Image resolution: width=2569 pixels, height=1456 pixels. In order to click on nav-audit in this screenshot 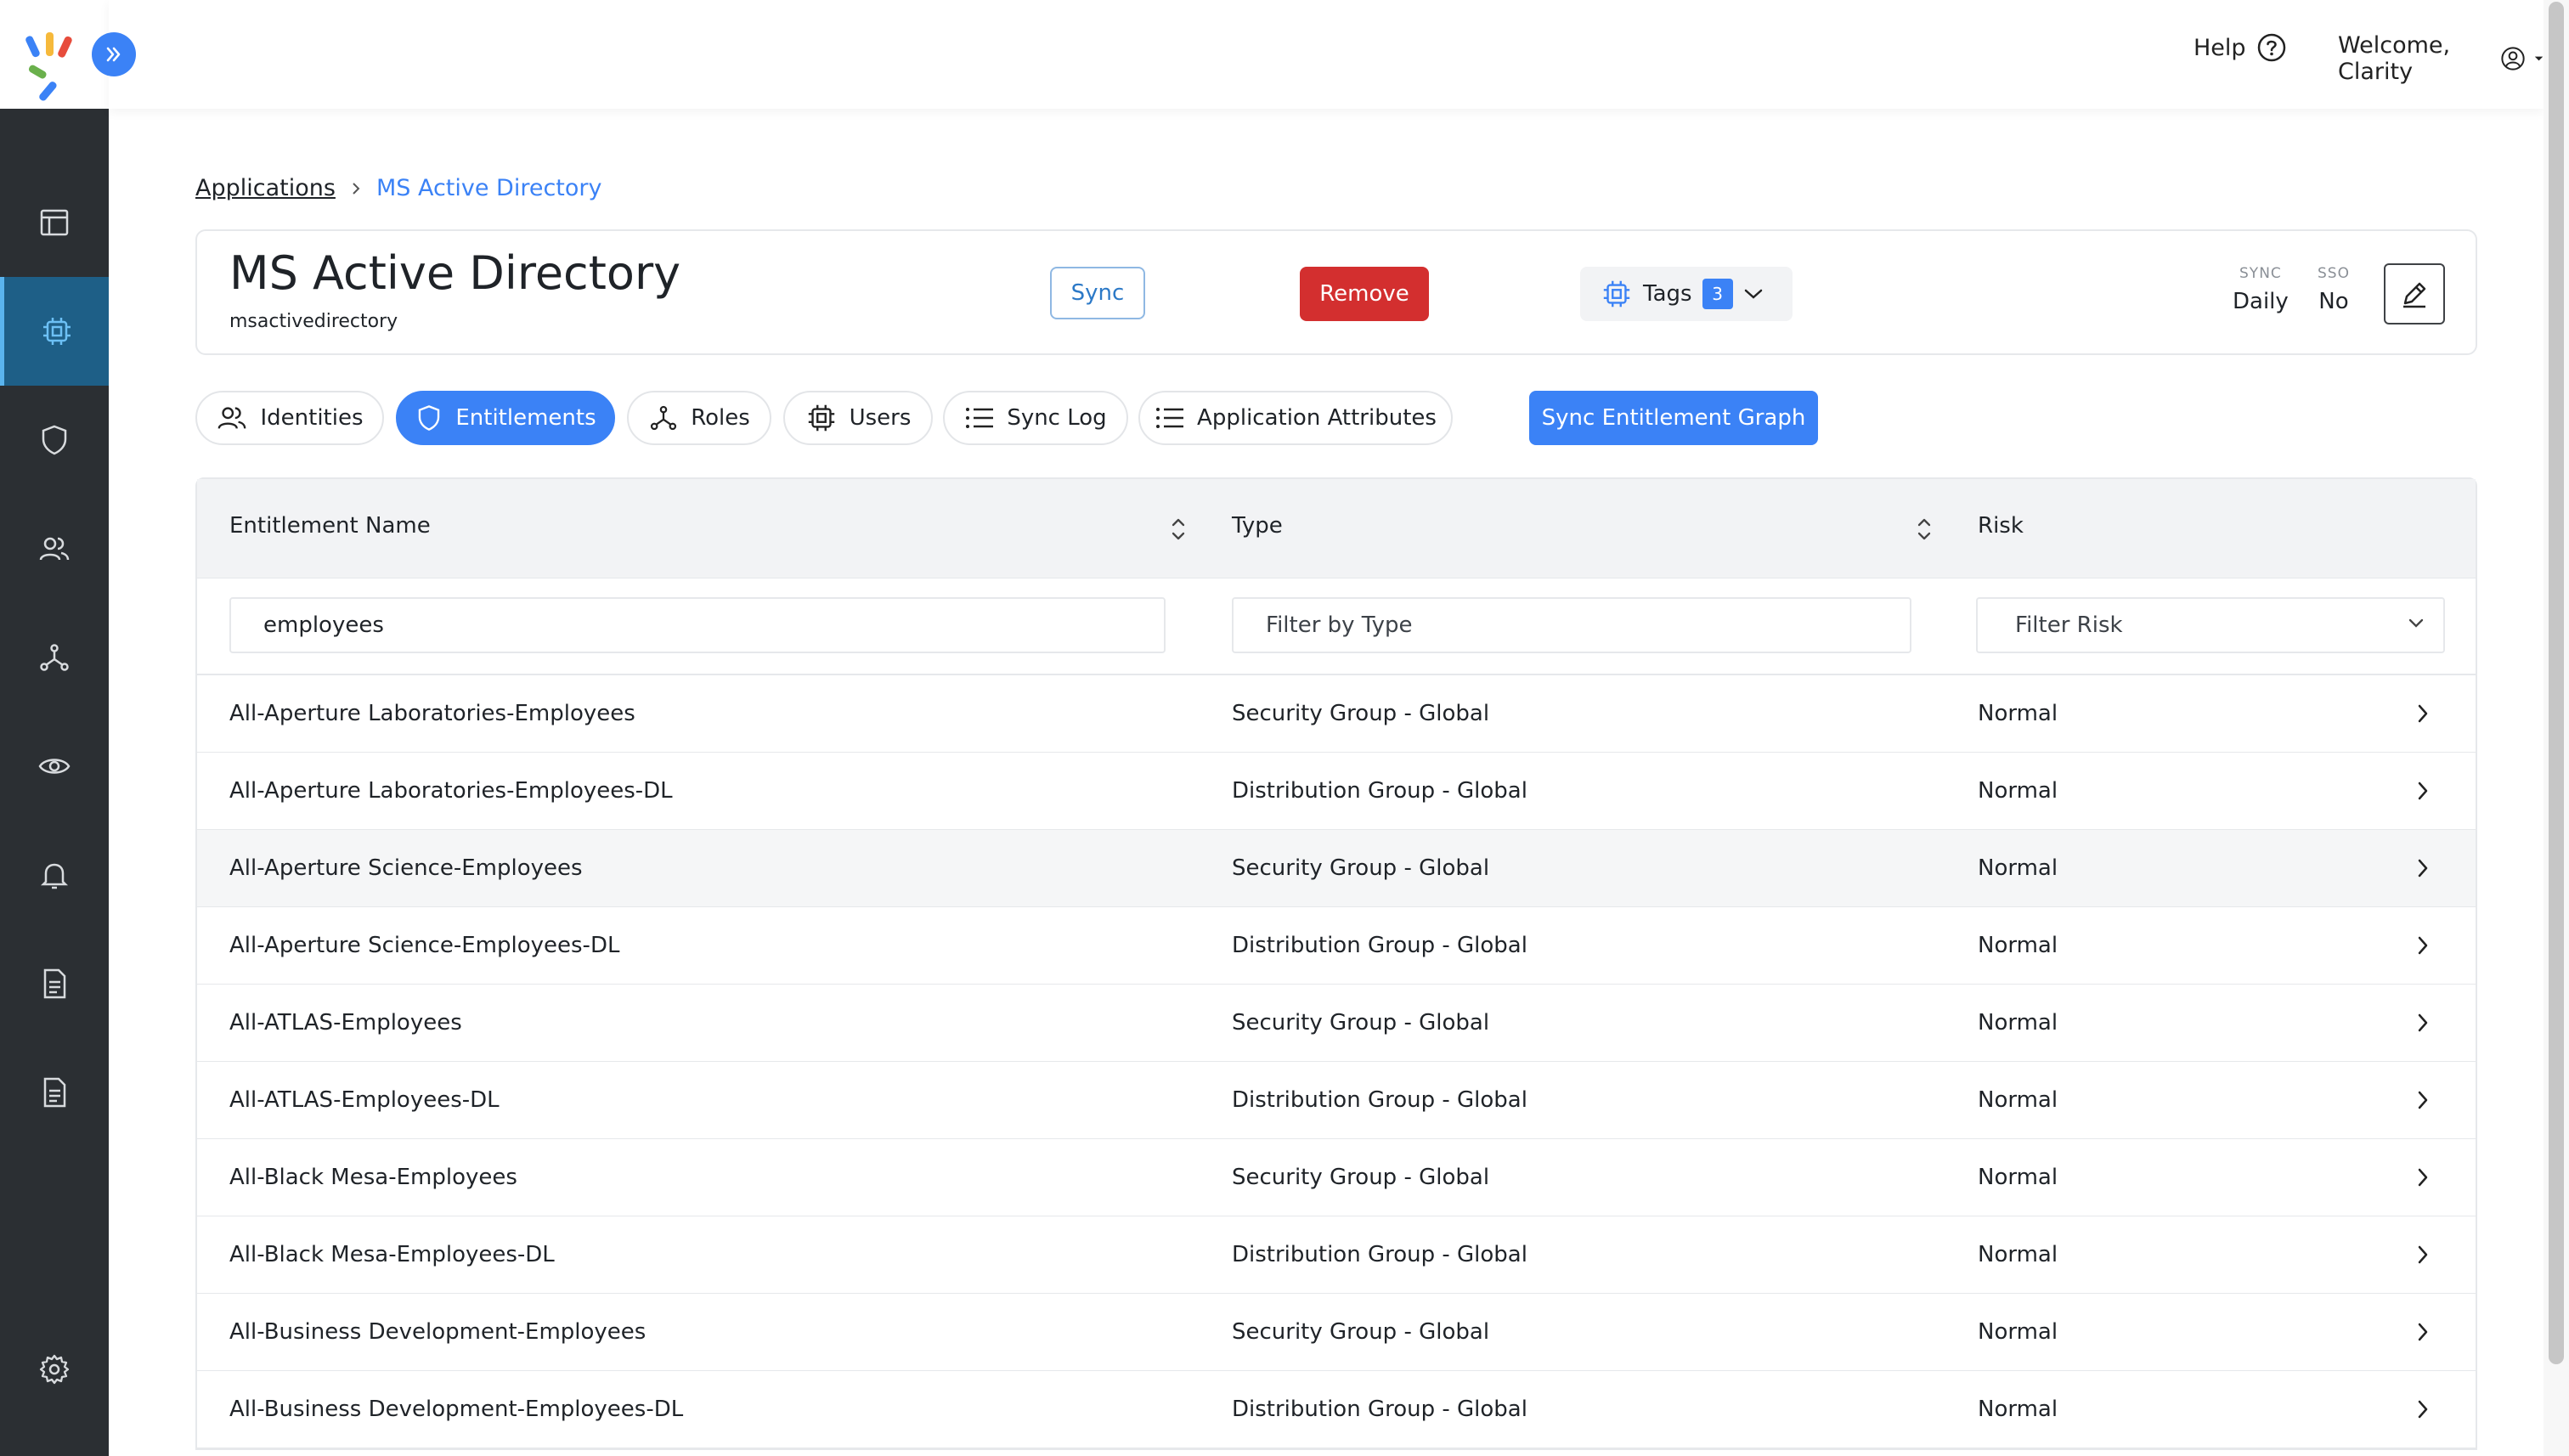, I will do `click(55, 1093)`.